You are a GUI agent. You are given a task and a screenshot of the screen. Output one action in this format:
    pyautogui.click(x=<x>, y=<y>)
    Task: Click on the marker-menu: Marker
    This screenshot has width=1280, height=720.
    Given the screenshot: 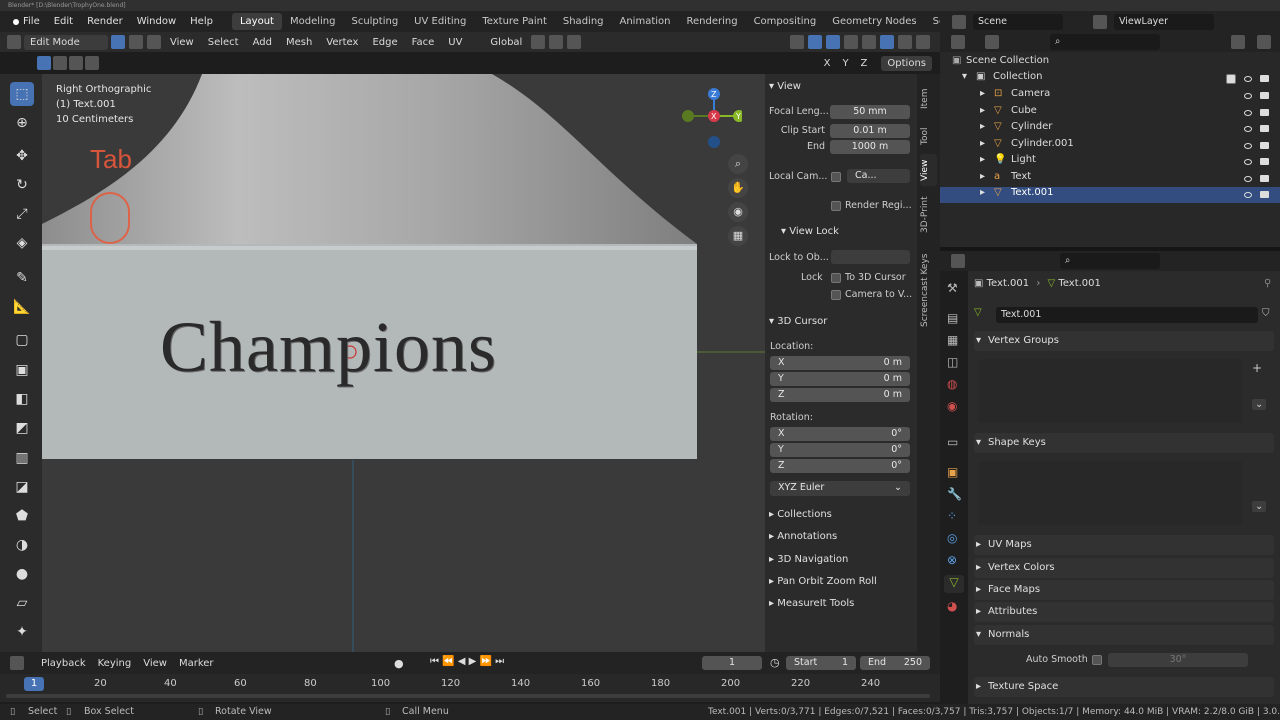 What is the action you would take?
    pyautogui.click(x=196, y=663)
    